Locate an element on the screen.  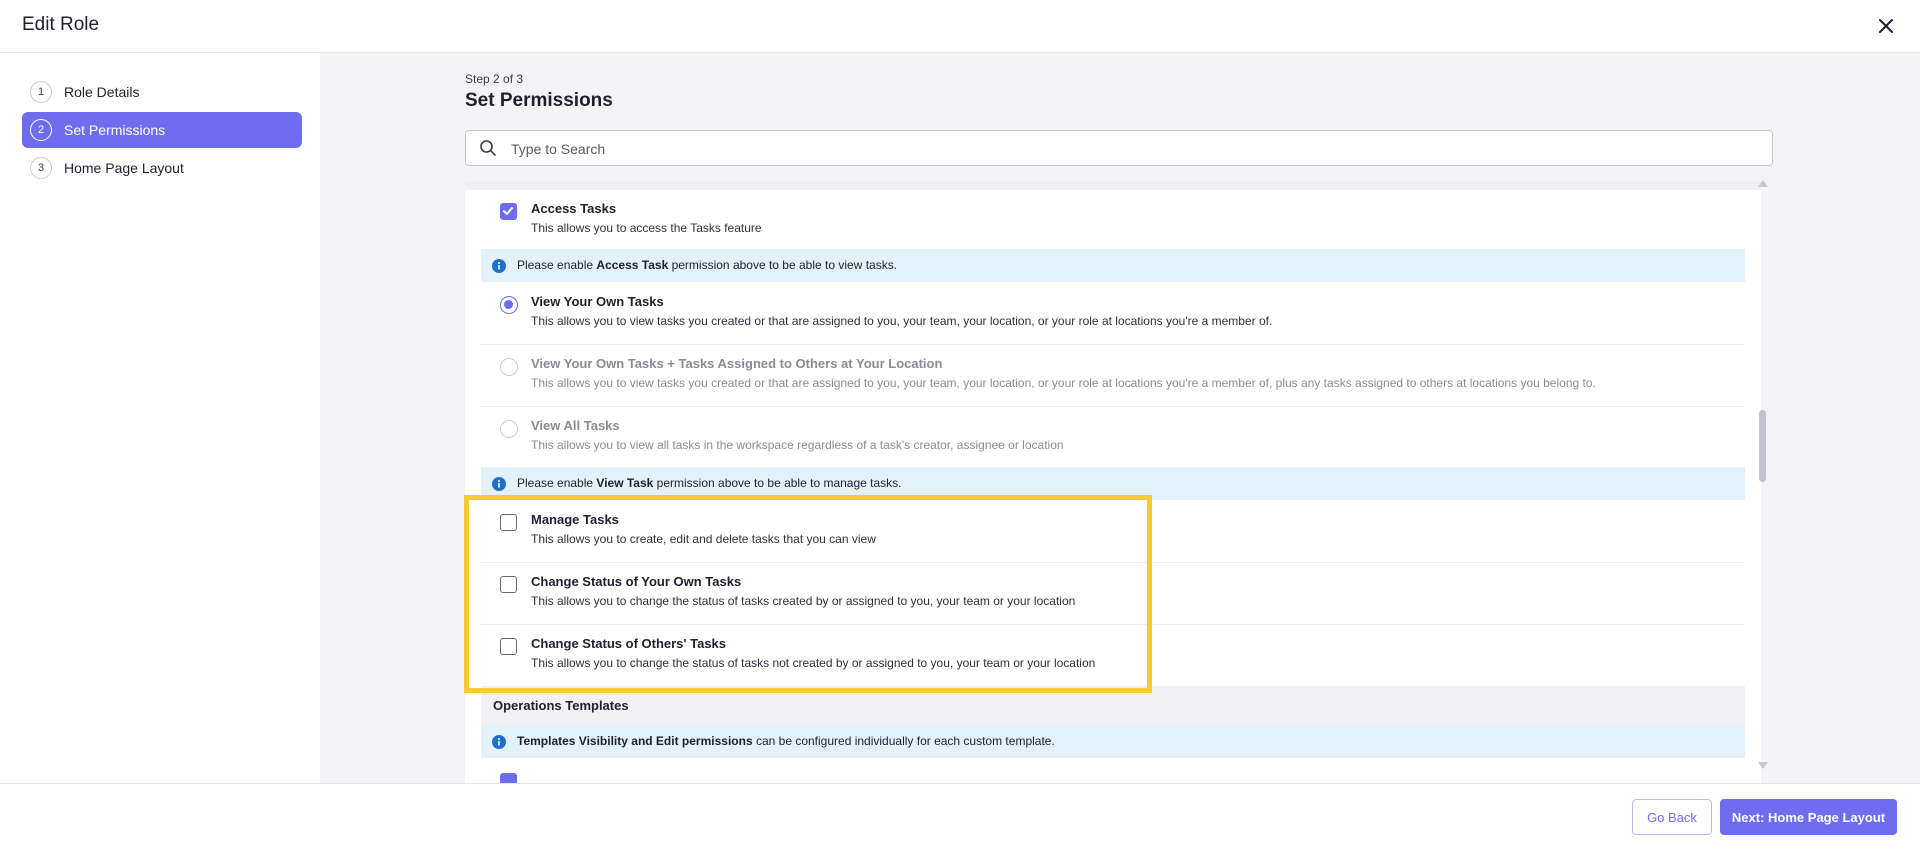
permission-title: Change Status of Others' Tasks is located at coordinates (629, 643).